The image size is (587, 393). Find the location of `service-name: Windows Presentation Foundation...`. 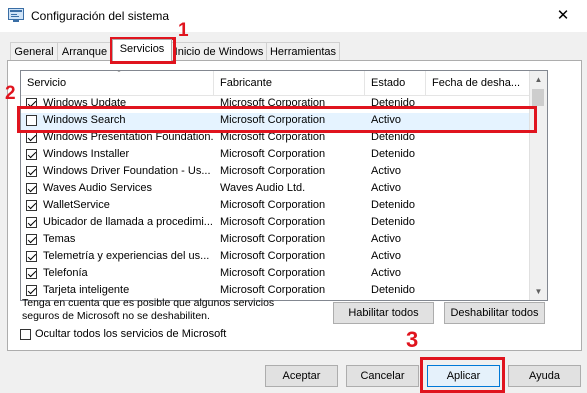

service-name: Windows Presentation Foundation... is located at coordinates (128, 137).